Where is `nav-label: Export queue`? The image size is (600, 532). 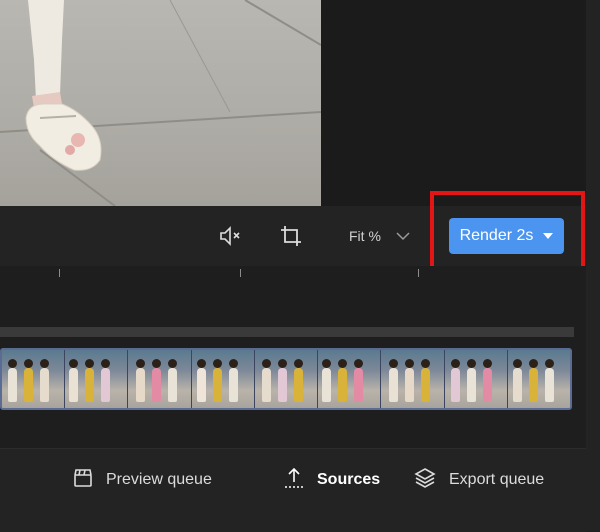
nav-label: Export queue is located at coordinates (497, 479).